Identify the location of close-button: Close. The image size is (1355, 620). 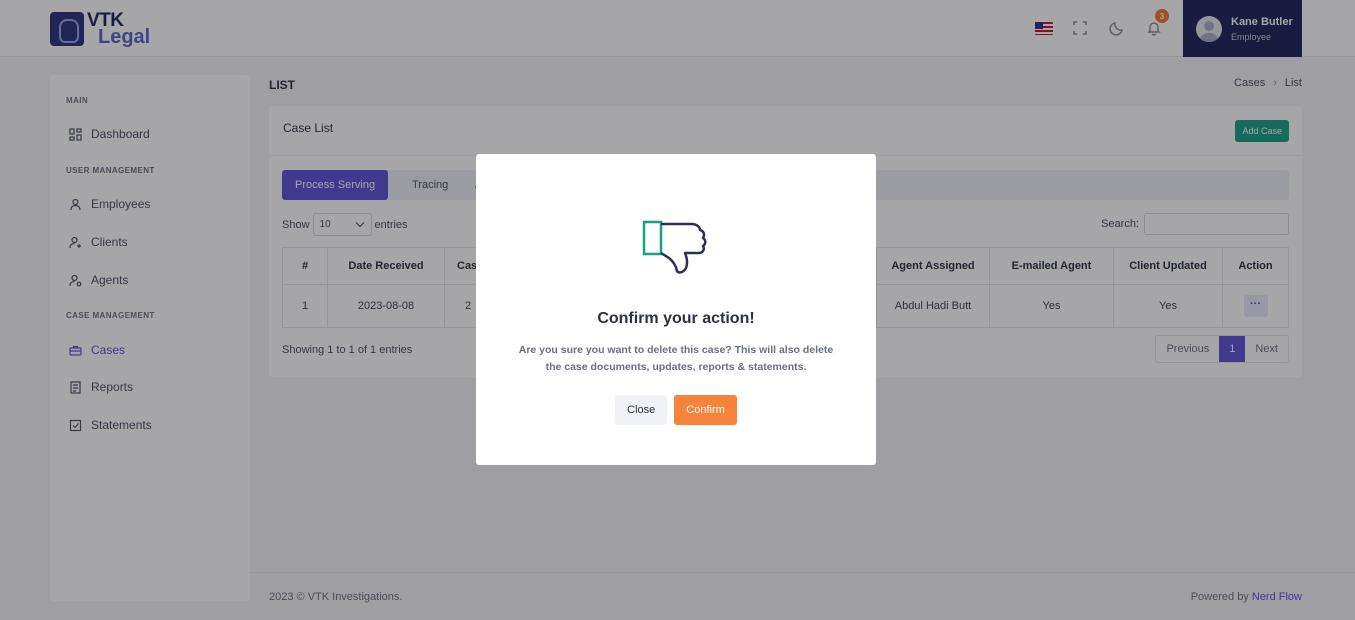
(641, 410).